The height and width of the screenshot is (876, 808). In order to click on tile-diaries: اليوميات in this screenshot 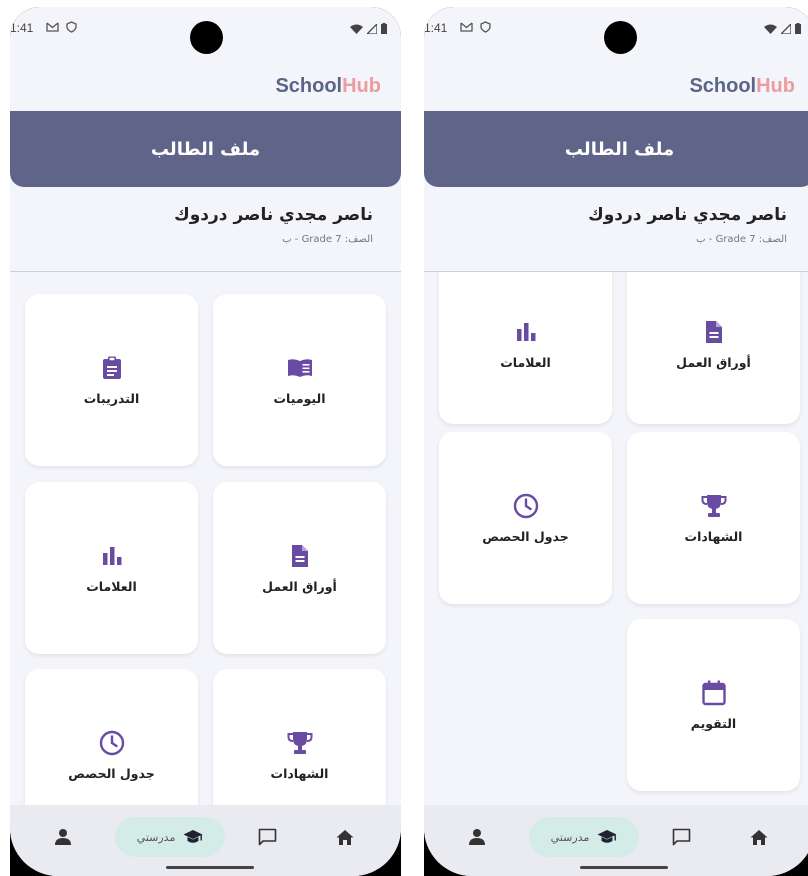, I will do `click(299, 380)`.